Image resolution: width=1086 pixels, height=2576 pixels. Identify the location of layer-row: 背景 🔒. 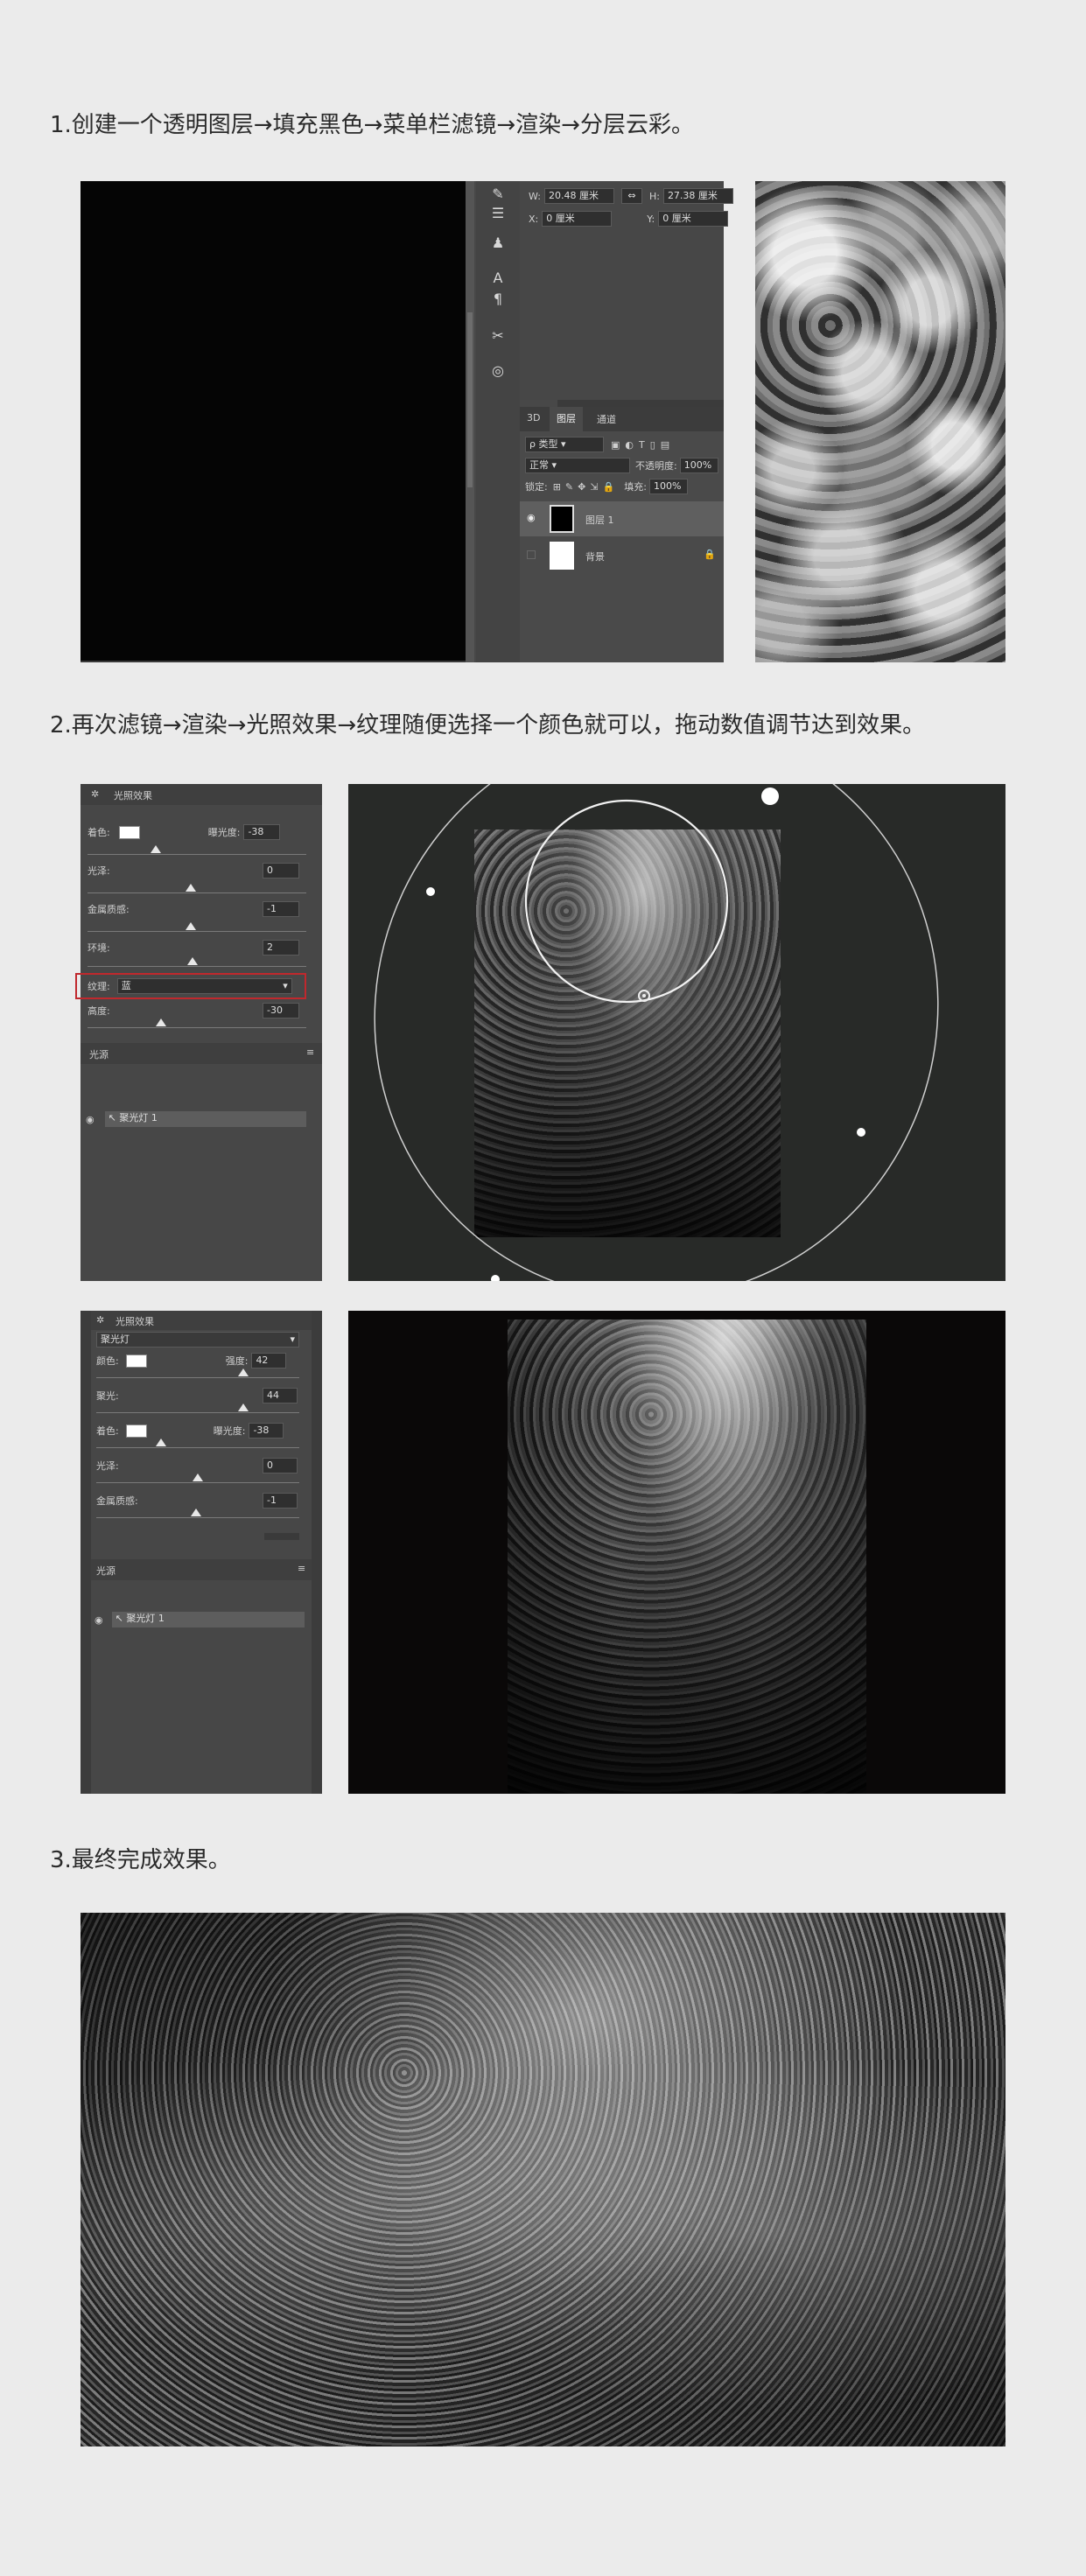
(622, 555).